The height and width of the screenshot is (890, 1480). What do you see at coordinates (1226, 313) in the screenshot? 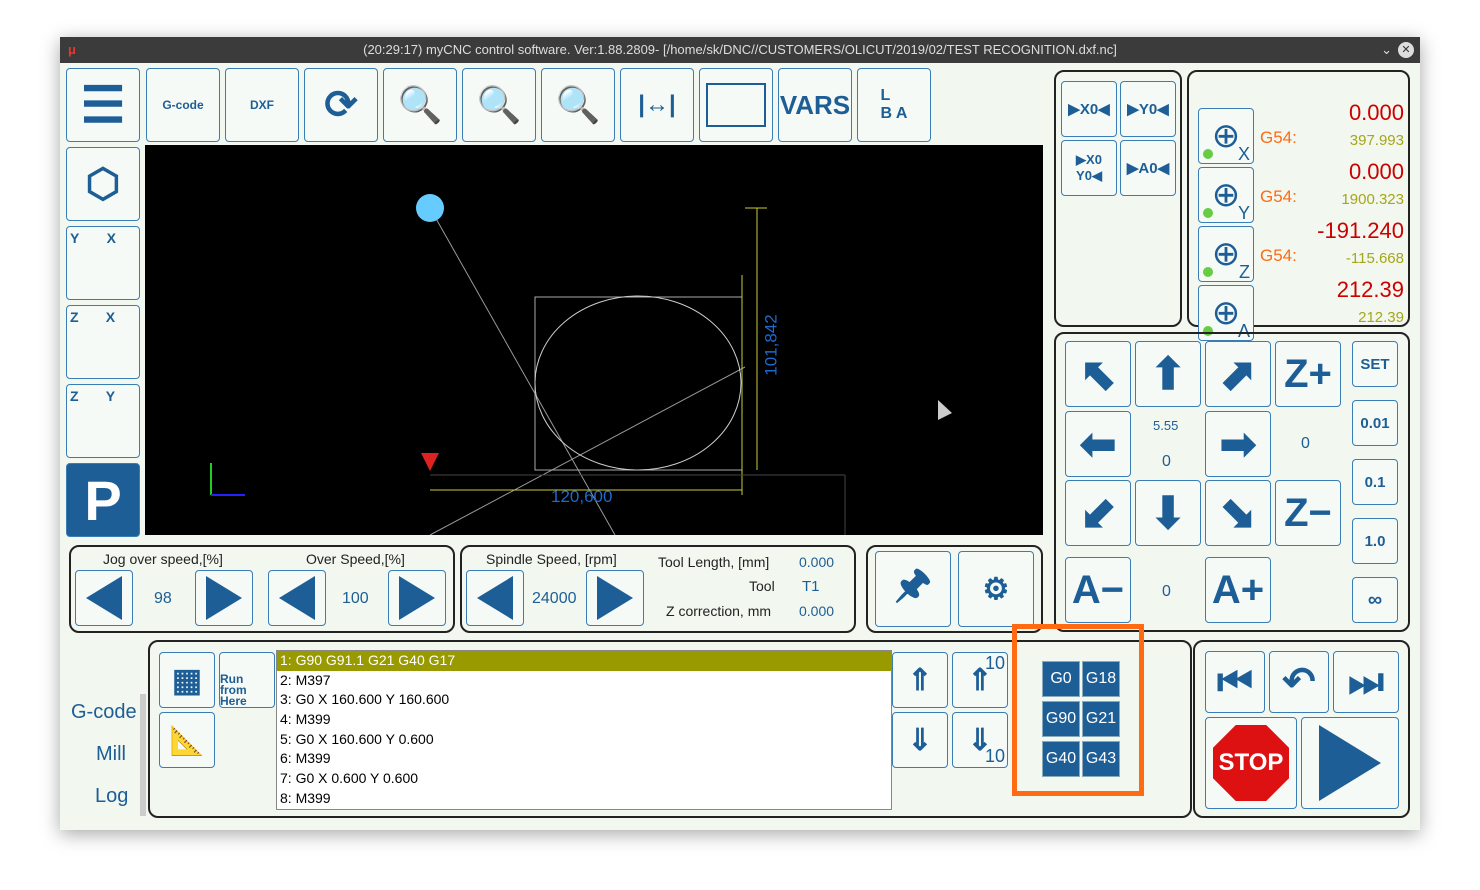
I see `crosshair-icon: ⊕` at bounding box center [1226, 313].